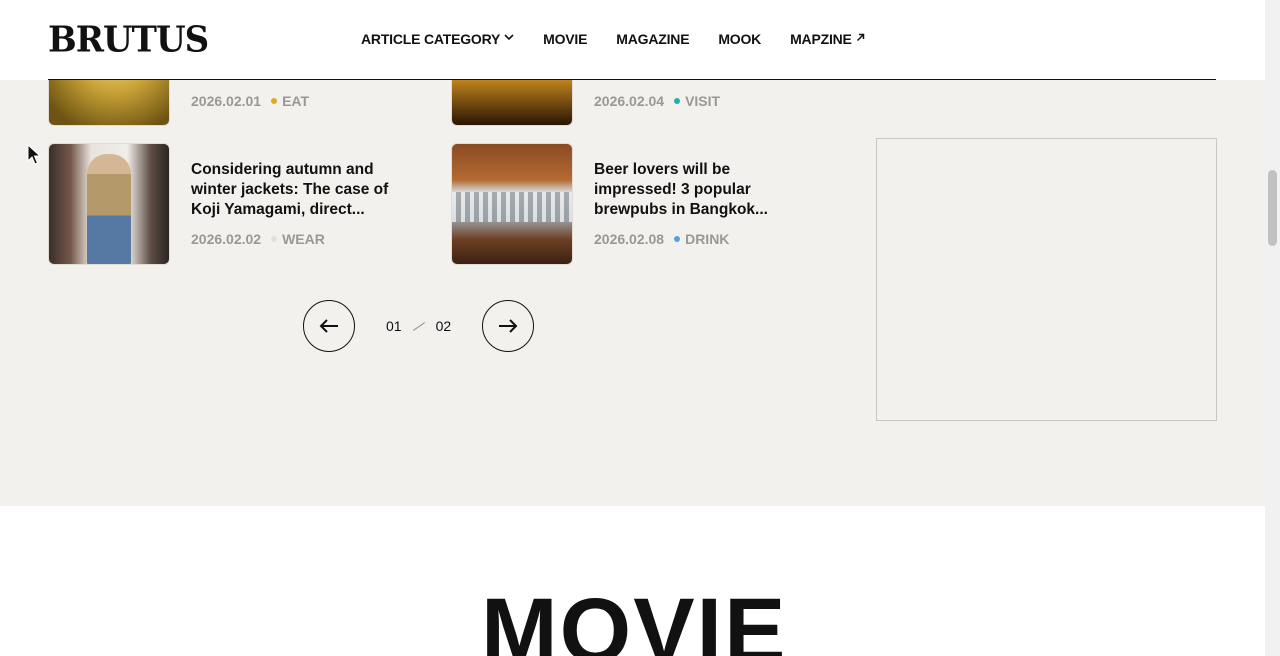 The image size is (1280, 656). I want to click on pager-count: 01 02, so click(418, 326).